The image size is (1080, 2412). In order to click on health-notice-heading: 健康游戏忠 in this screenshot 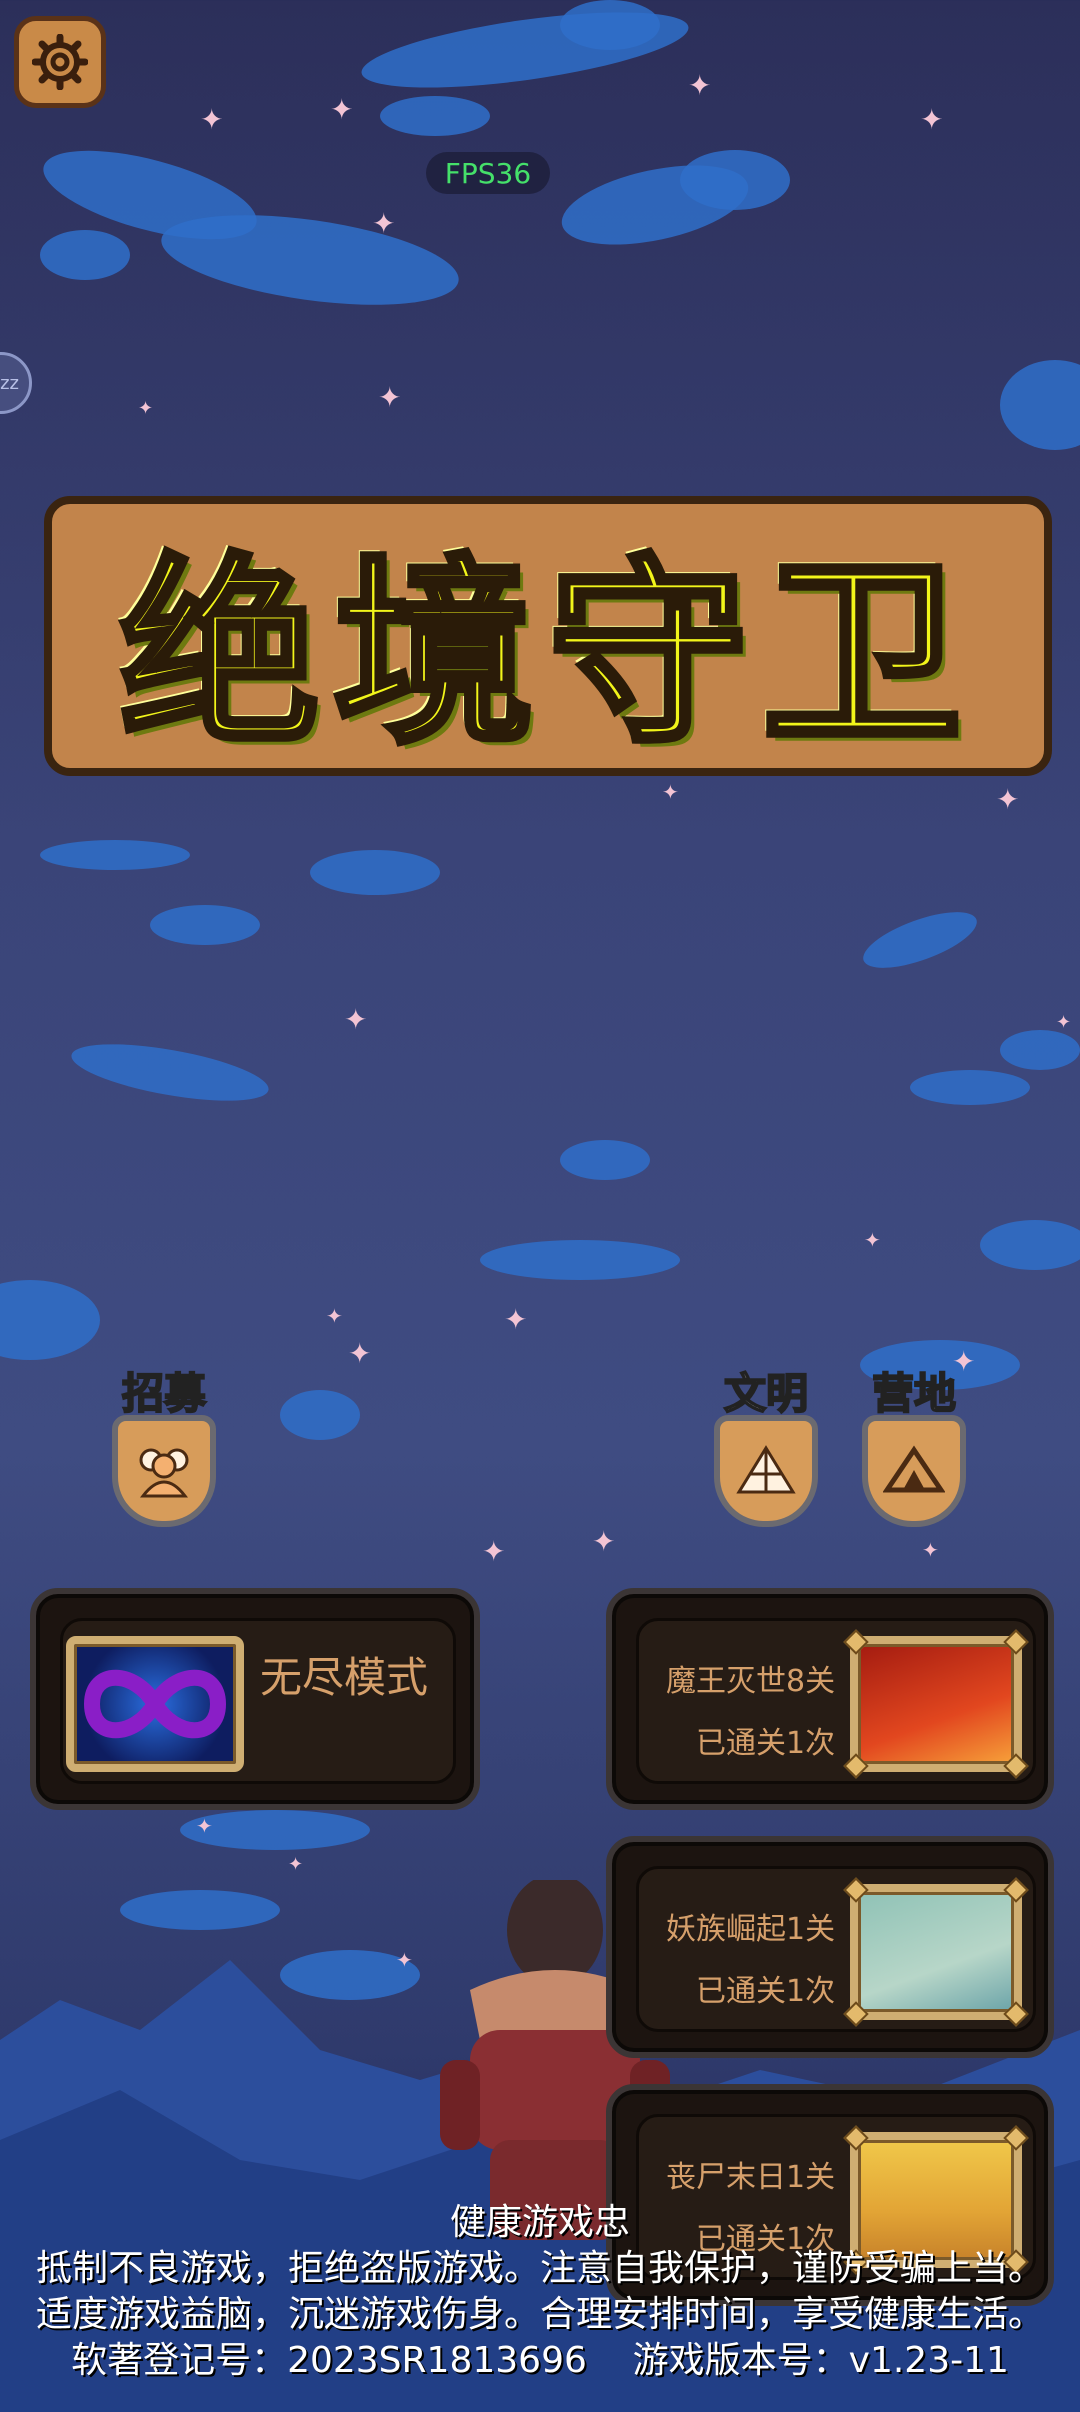, I will do `click(539, 2222)`.